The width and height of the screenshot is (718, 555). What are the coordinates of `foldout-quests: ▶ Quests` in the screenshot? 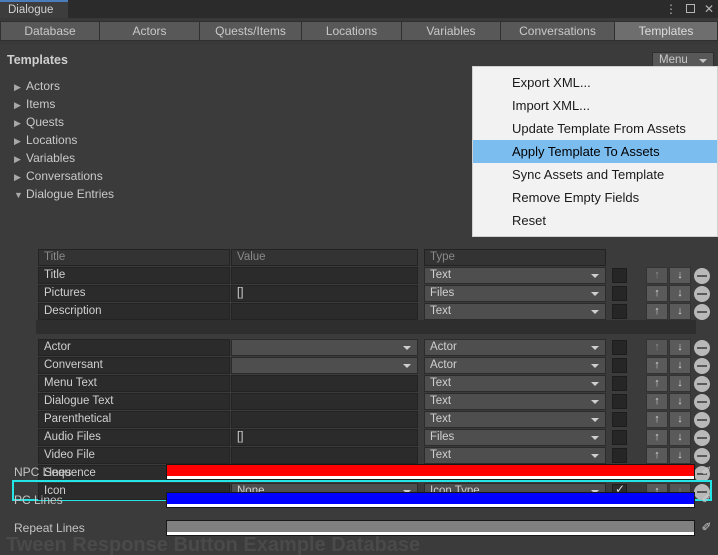 It's located at (39, 122).